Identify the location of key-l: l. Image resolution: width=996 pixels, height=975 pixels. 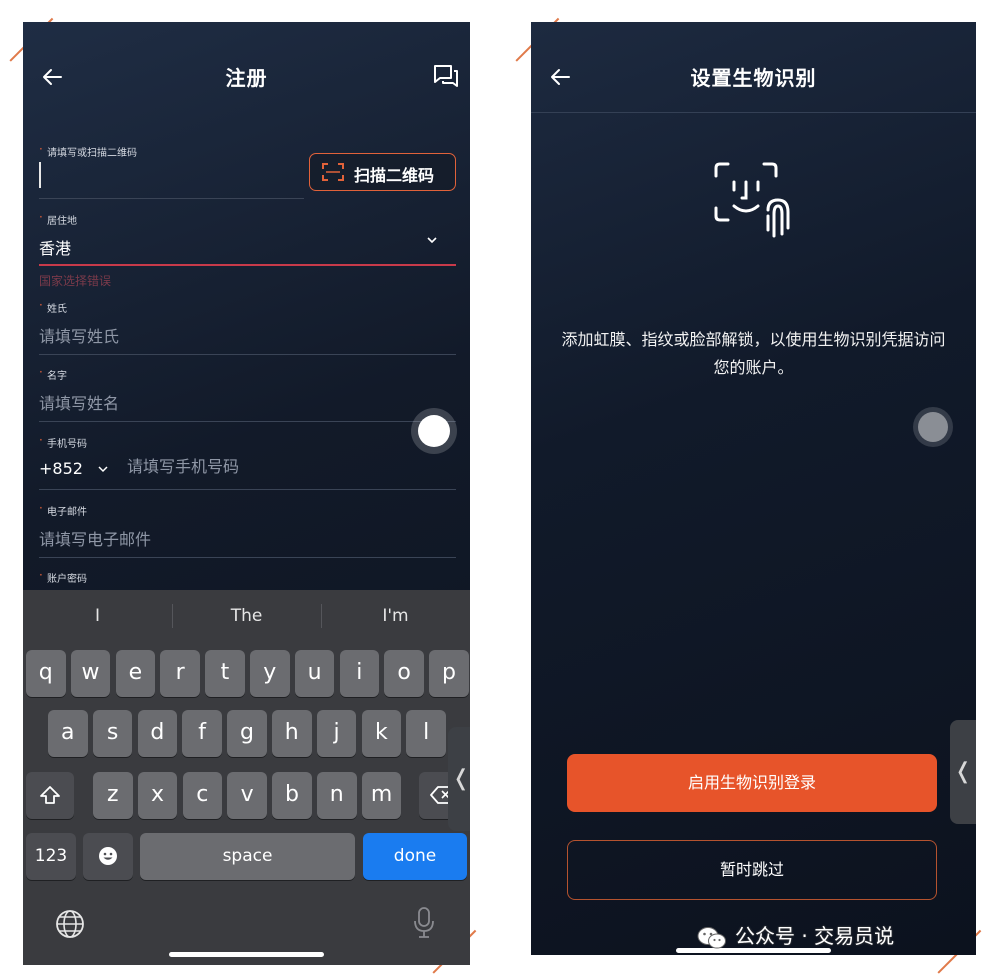
(426, 733).